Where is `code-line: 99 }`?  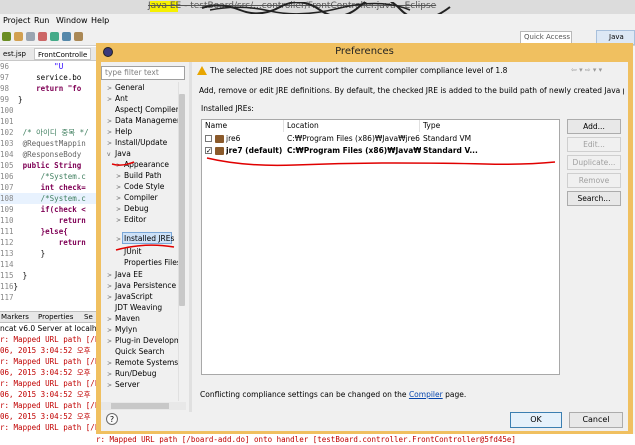 code-line: 99 } is located at coordinates (11, 99).